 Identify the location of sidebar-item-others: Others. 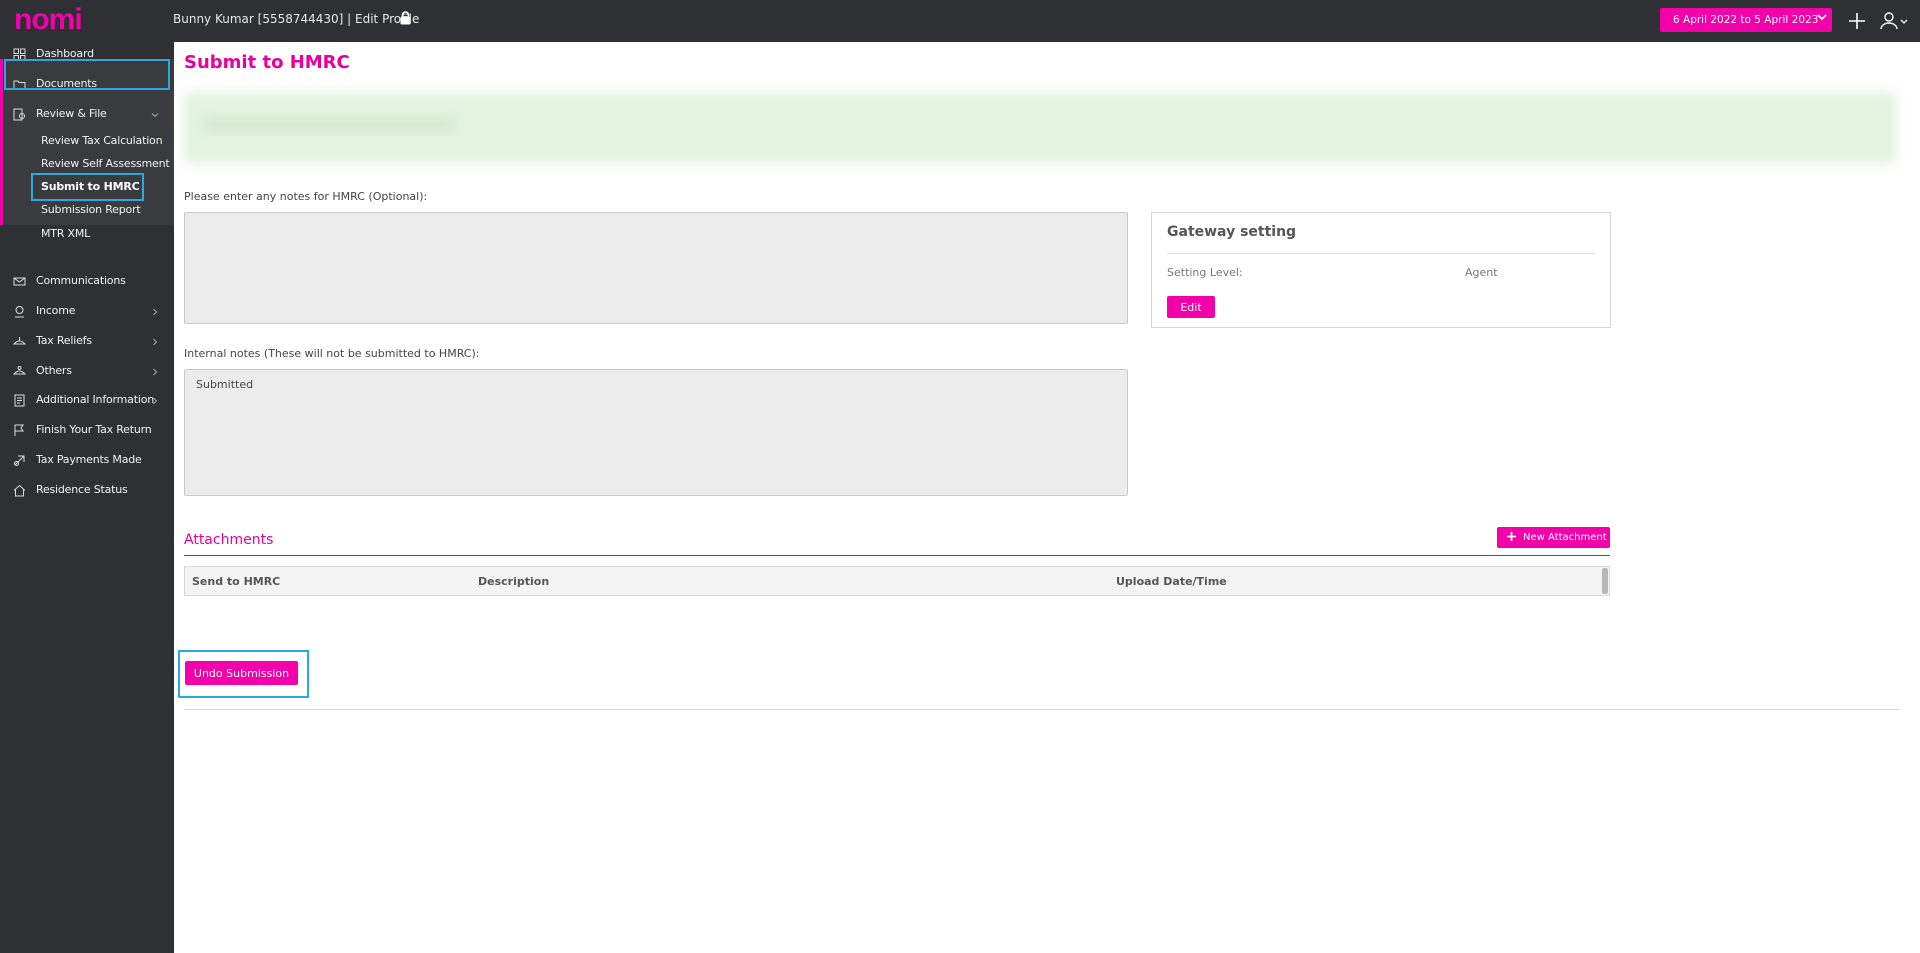
(87, 372).